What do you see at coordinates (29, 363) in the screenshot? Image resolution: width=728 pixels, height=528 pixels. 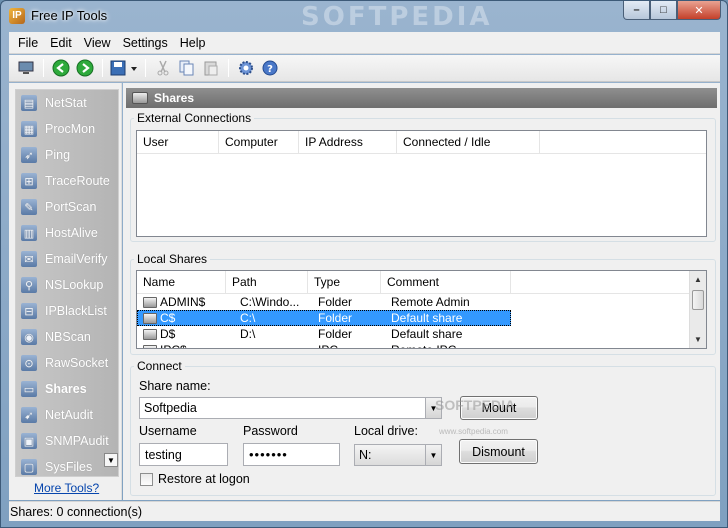 I see `rawsocket-icon: ⊙` at bounding box center [29, 363].